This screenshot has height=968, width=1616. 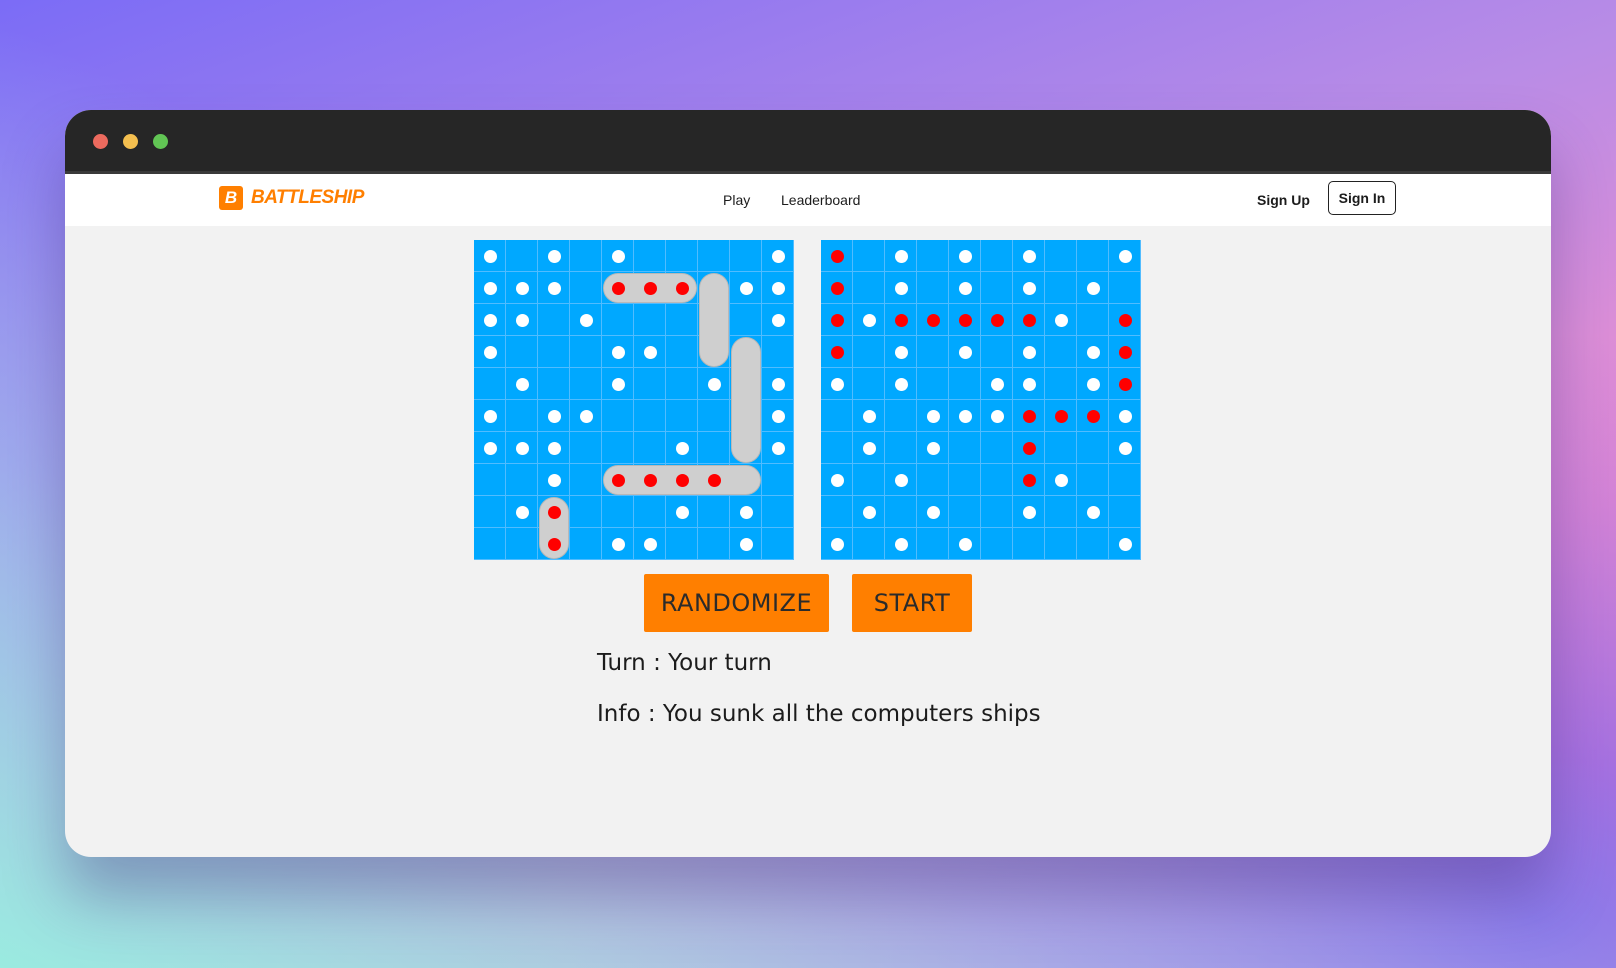 What do you see at coordinates (820, 200) in the screenshot?
I see `nav-link-leaderboard: Leaderboard` at bounding box center [820, 200].